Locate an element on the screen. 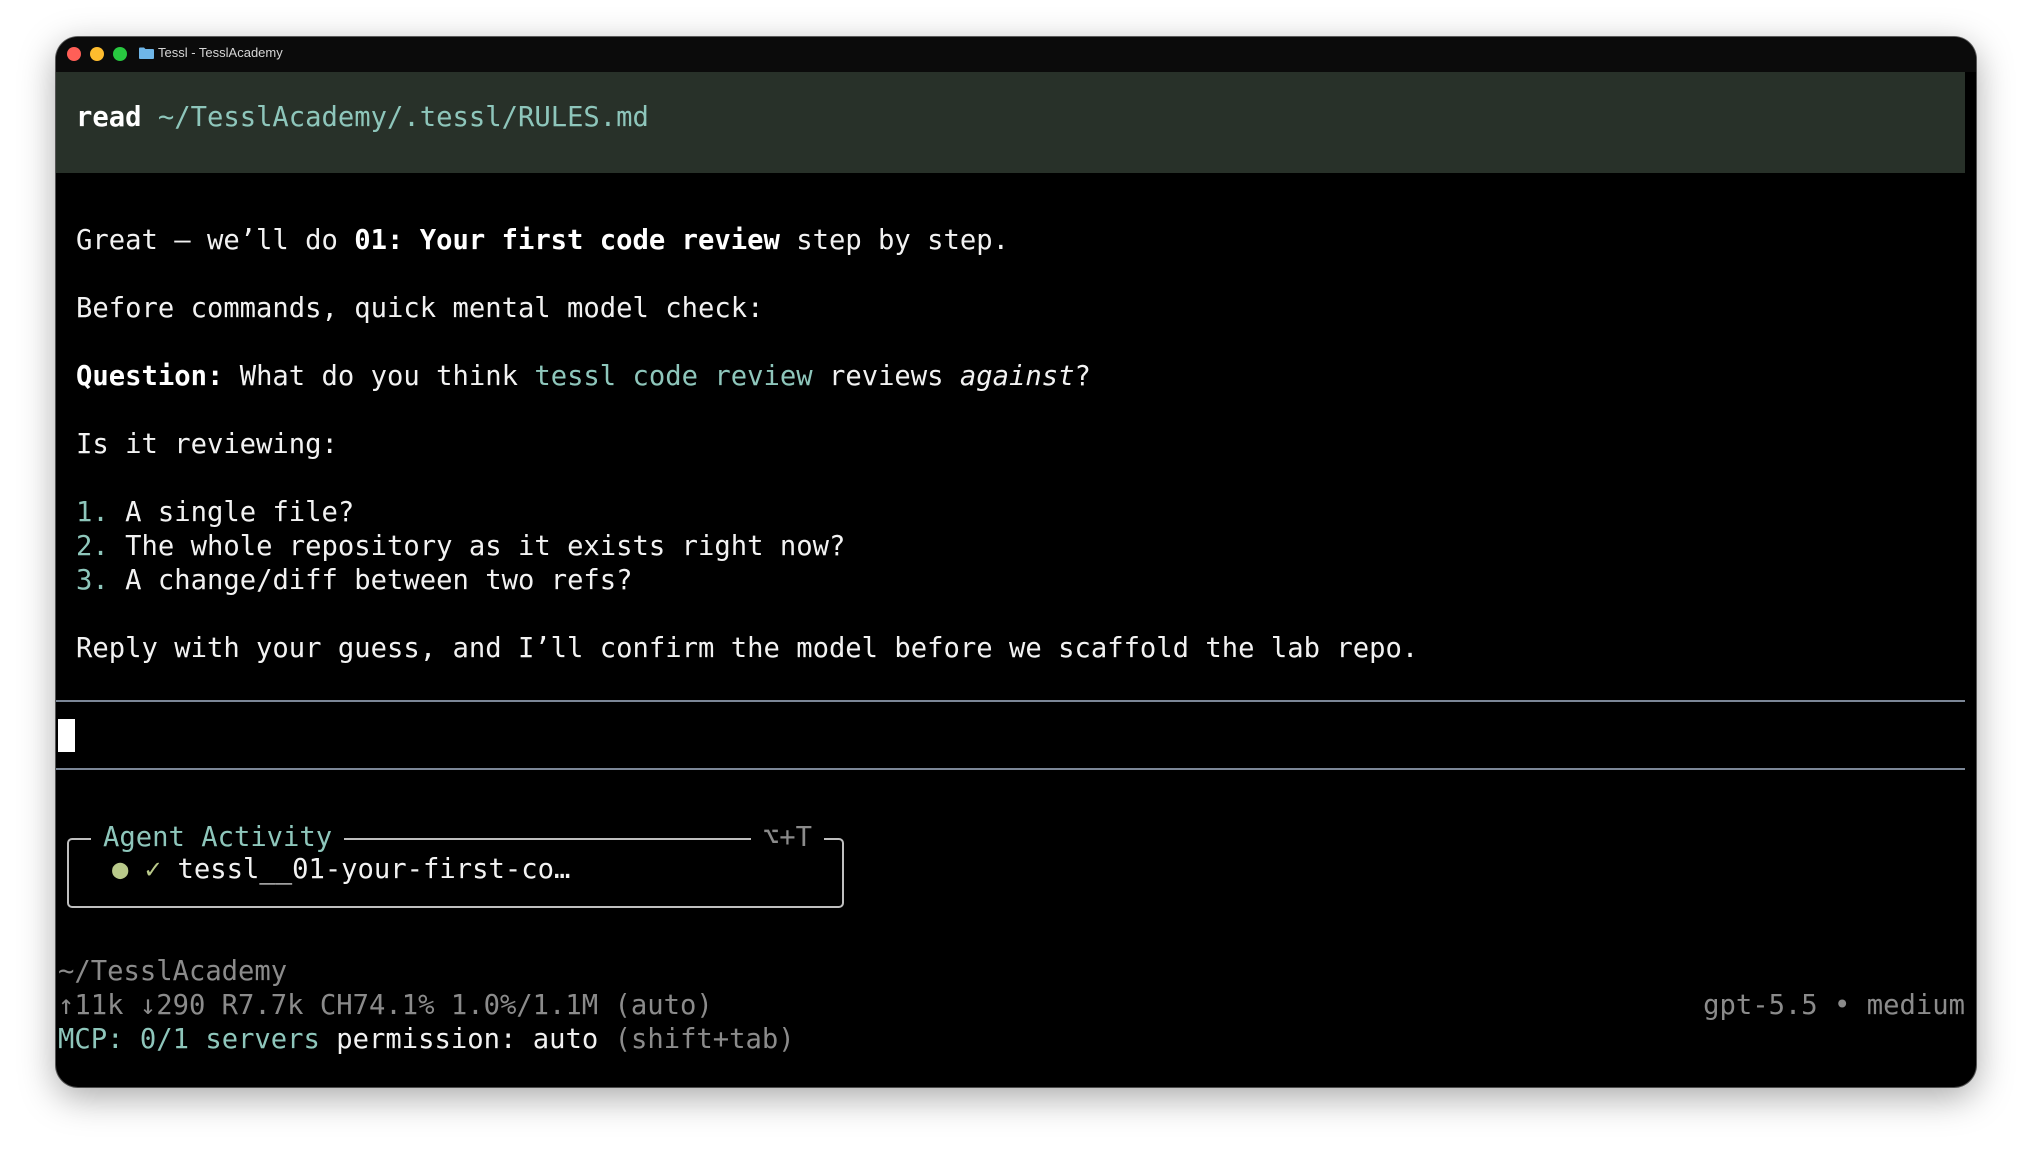  mcp-label: MCP: is located at coordinates (91, 1039).